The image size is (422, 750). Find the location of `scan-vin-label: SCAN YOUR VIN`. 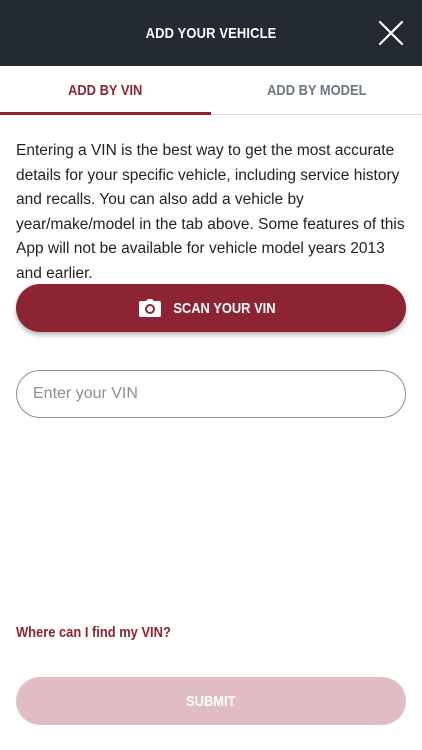

scan-vin-label: SCAN YOUR VIN is located at coordinates (224, 308).